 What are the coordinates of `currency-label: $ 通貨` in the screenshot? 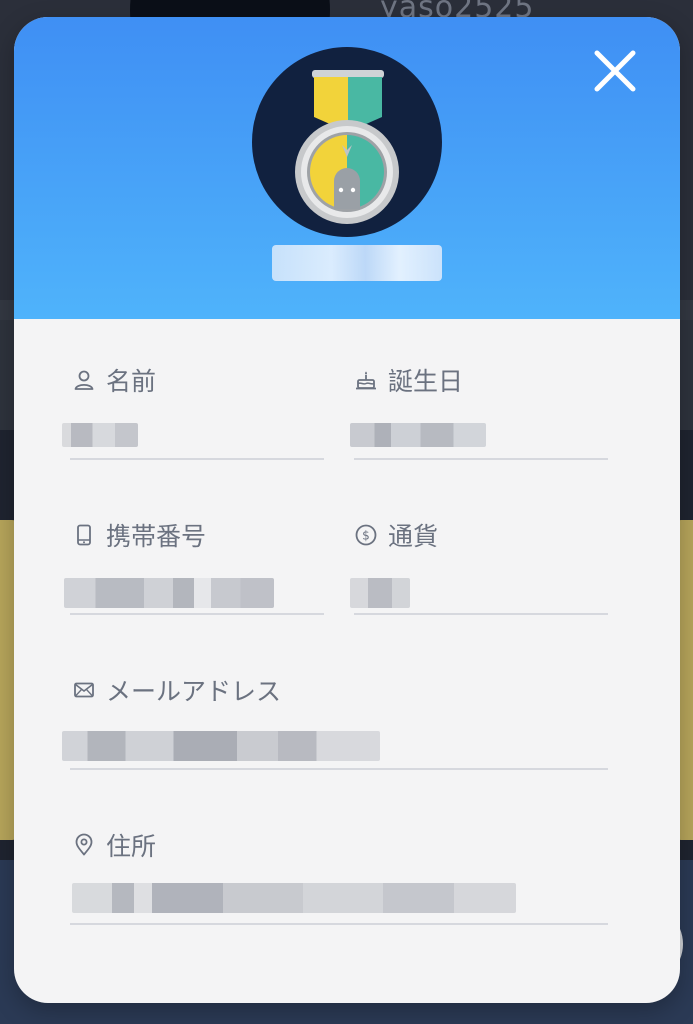 It's located at (396, 535).